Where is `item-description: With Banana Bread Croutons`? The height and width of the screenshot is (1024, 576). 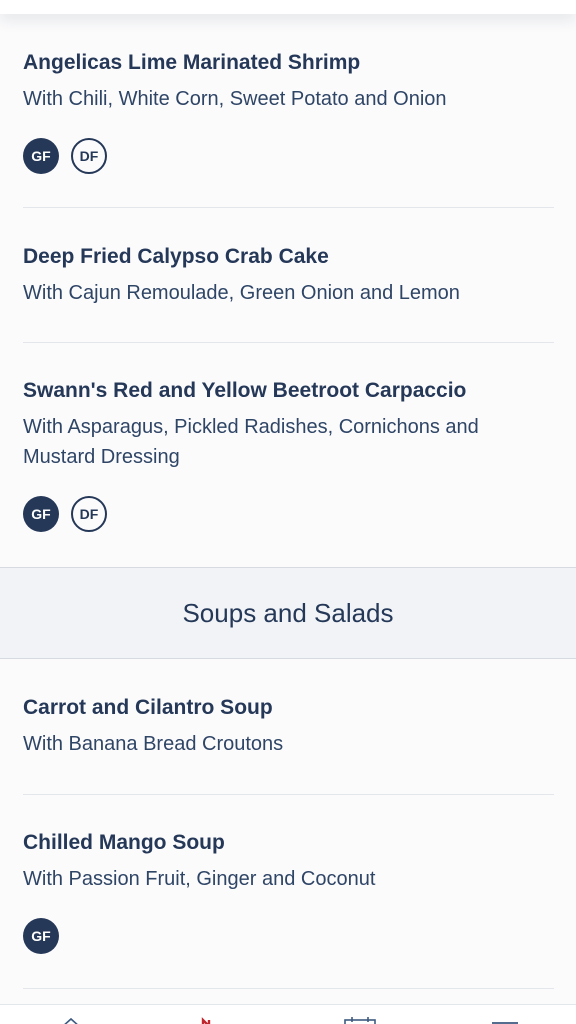 item-description: With Banana Bread Croutons is located at coordinates (153, 744).